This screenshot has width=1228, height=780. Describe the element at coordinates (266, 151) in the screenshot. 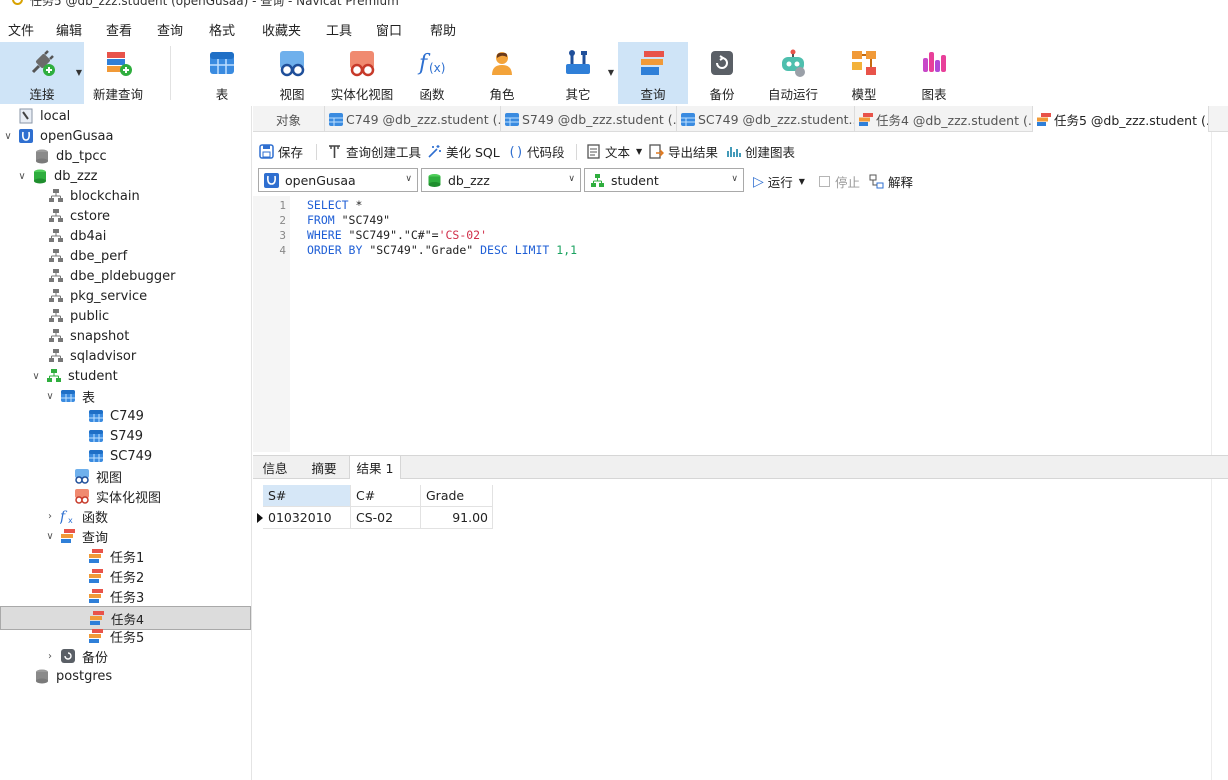

I see `save-icon` at that location.